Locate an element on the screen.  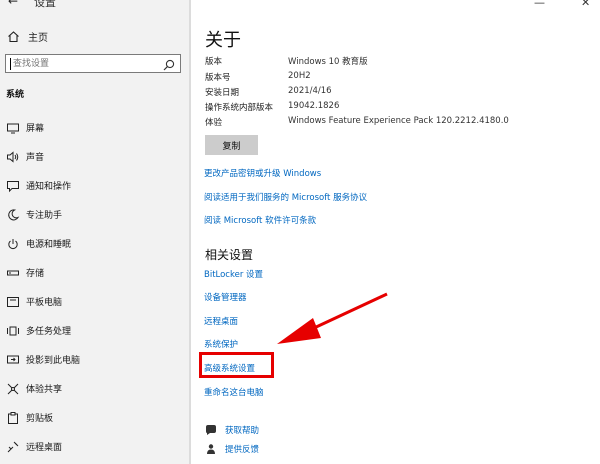
sidebar-item-label: 多任务处理 is located at coordinates (49, 332).